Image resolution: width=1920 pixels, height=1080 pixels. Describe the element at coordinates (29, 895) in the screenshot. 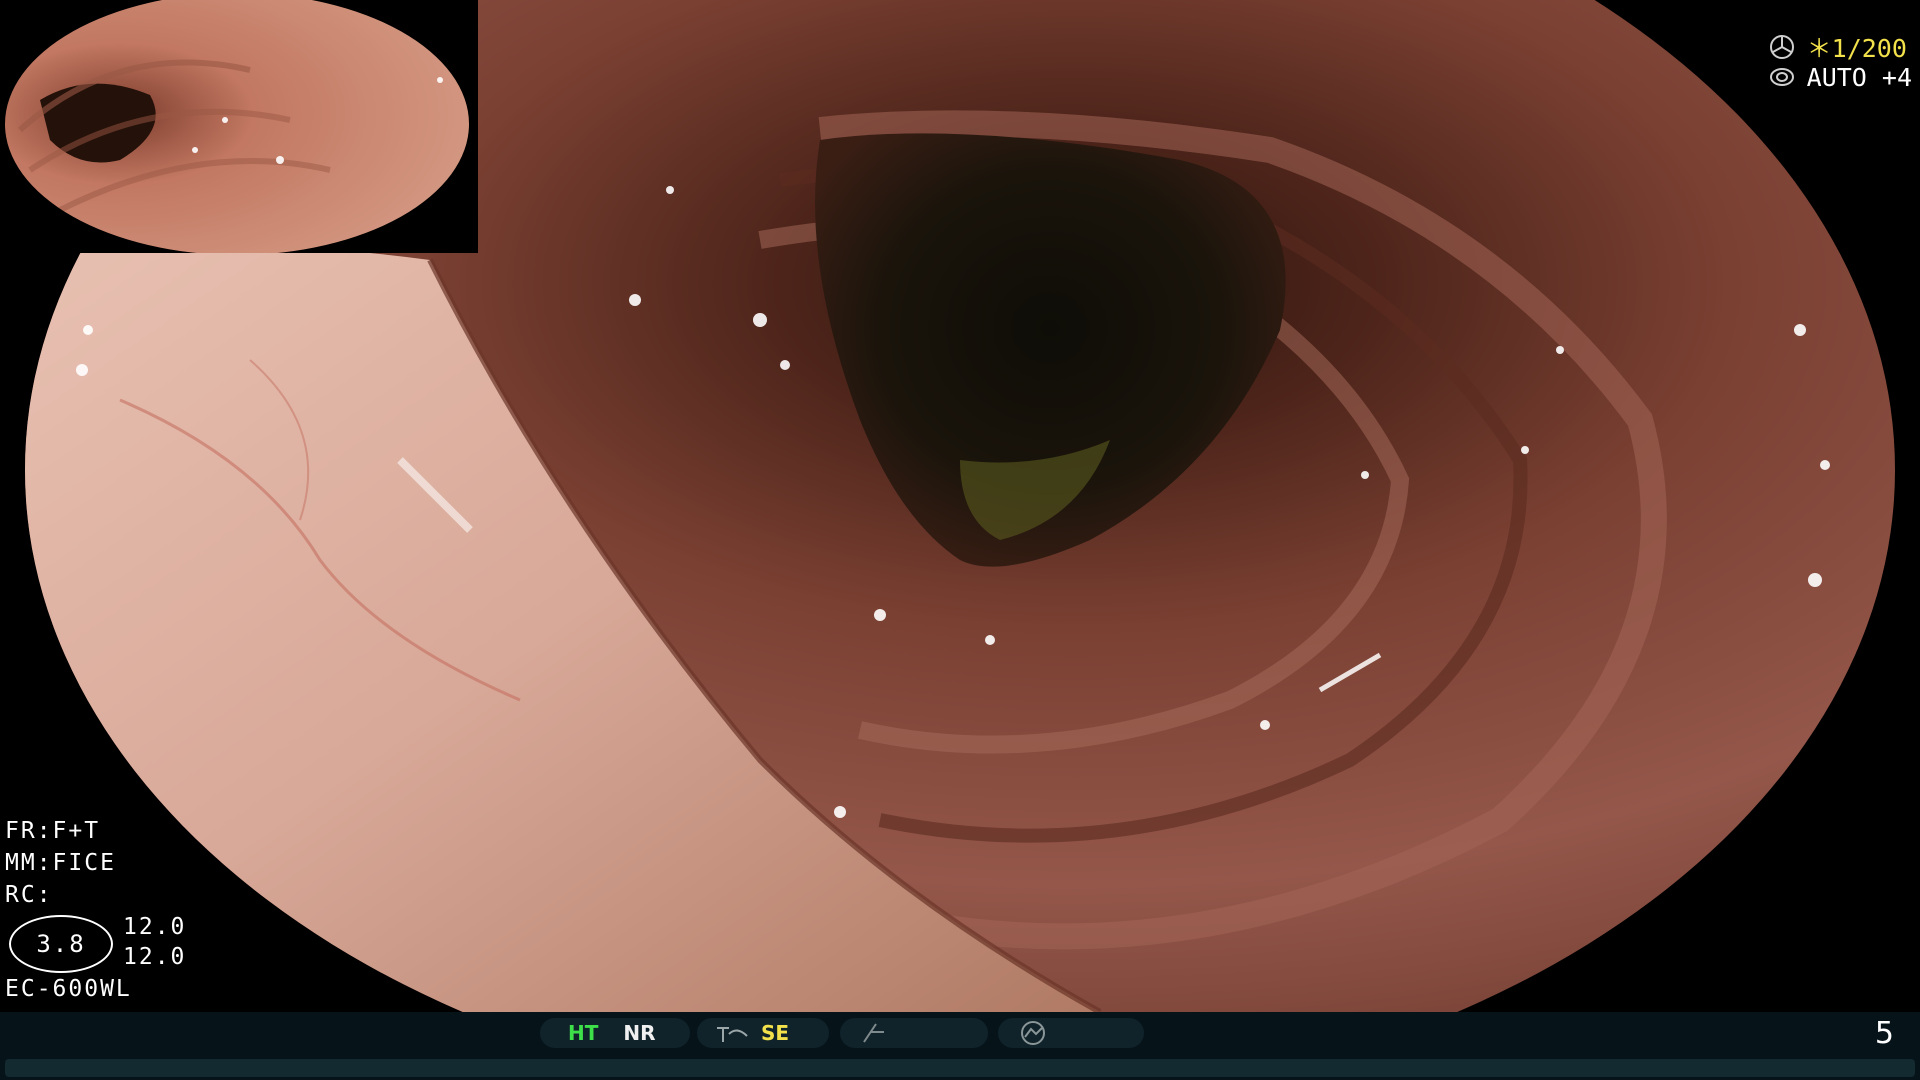

I see `rc-setting: RC:` at that location.